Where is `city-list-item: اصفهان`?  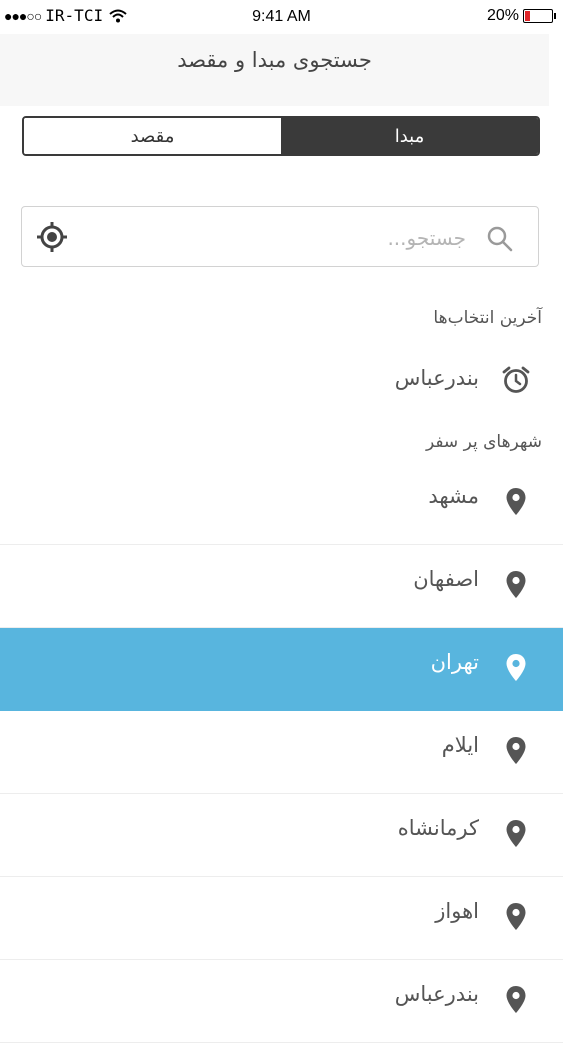 city-list-item: اصفهان is located at coordinates (281, 586).